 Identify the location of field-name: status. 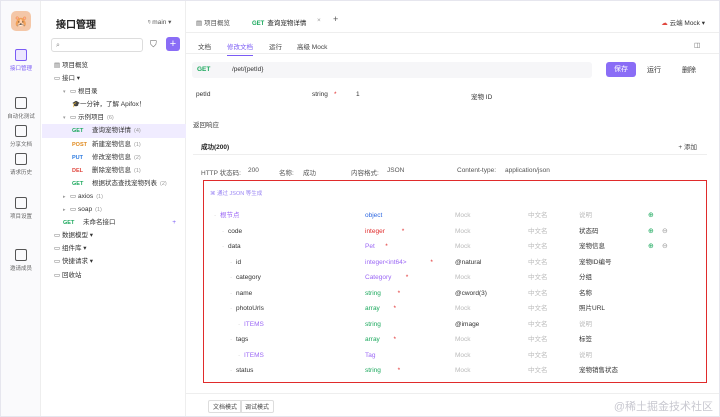
(244, 370).